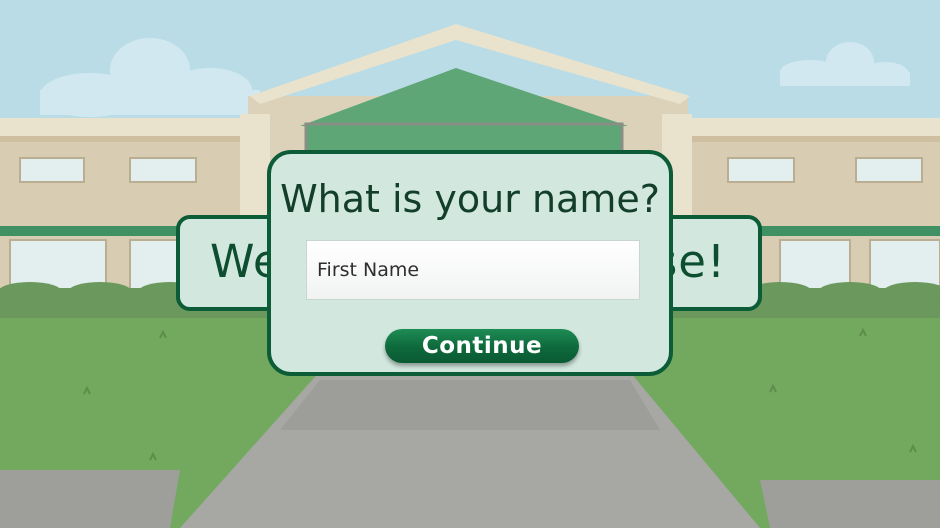 The height and width of the screenshot is (528, 940). What do you see at coordinates (482, 346) in the screenshot?
I see `continue-button: Continue` at bounding box center [482, 346].